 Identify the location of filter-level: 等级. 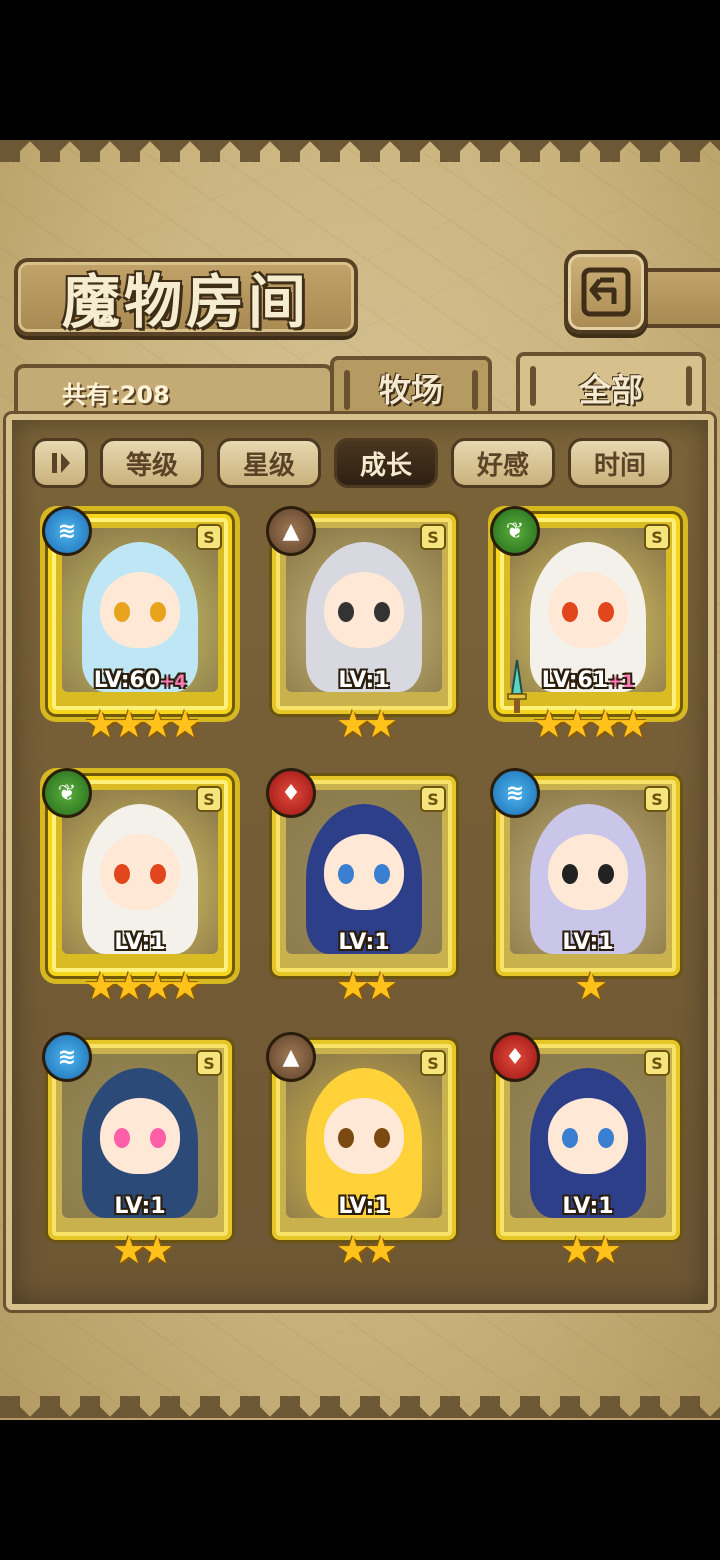
(152, 463).